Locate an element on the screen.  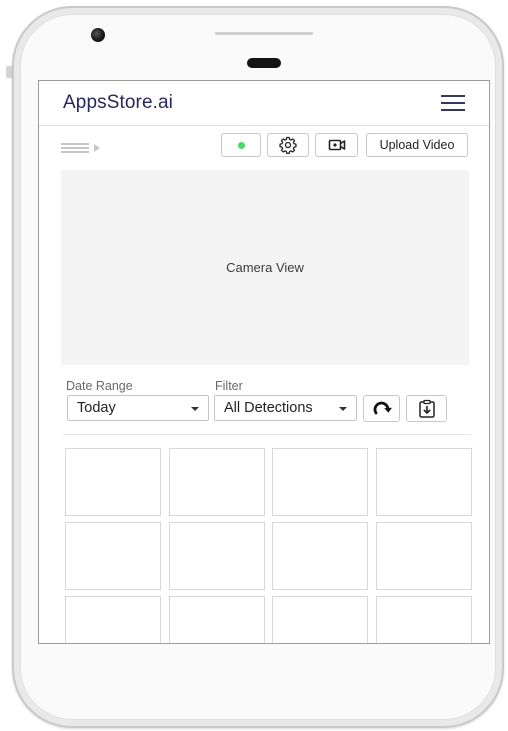
status-button is located at coordinates (241, 145).